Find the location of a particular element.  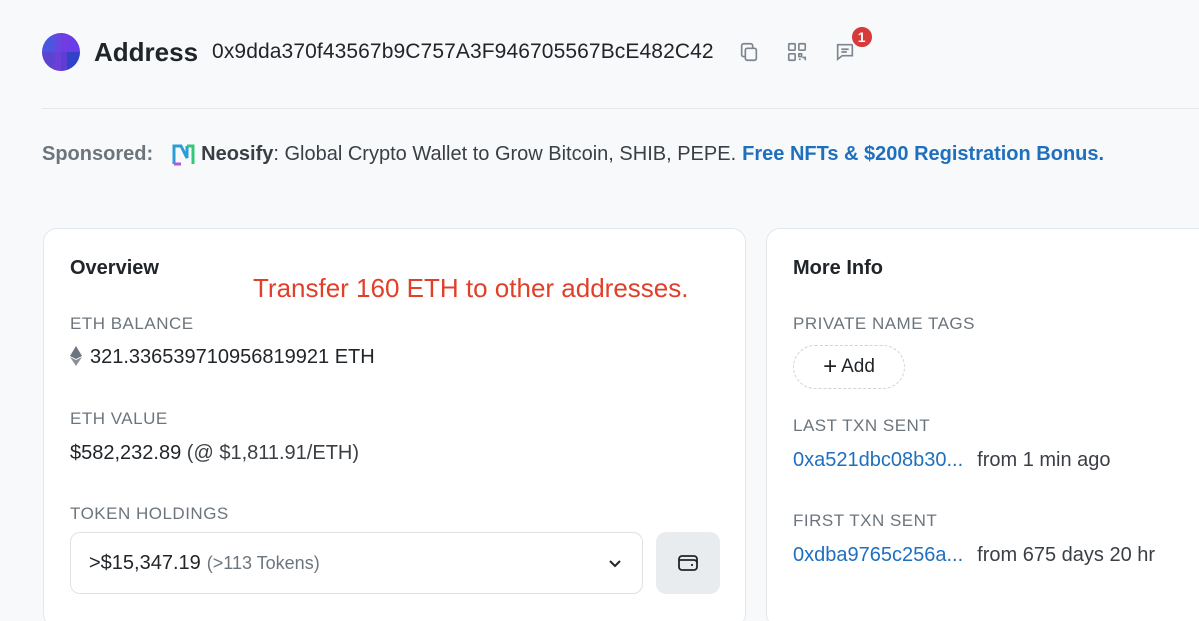

add-button-label: Add is located at coordinates (858, 366).